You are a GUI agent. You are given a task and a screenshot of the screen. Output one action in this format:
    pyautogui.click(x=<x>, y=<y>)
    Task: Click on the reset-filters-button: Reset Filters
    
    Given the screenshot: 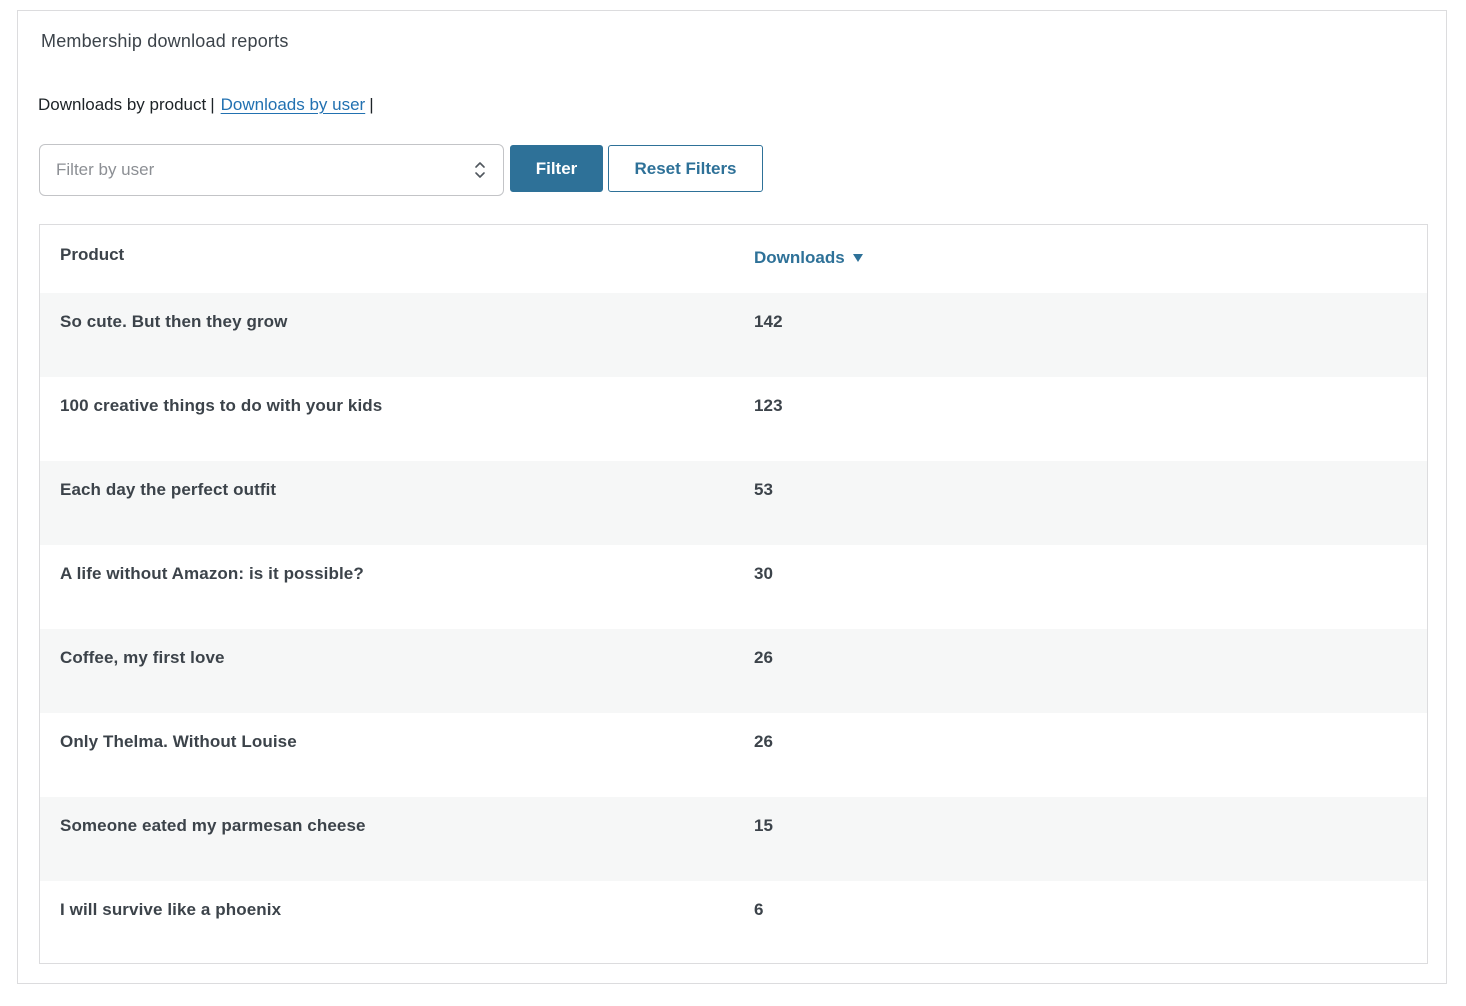 What is the action you would take?
    pyautogui.click(x=685, y=168)
    